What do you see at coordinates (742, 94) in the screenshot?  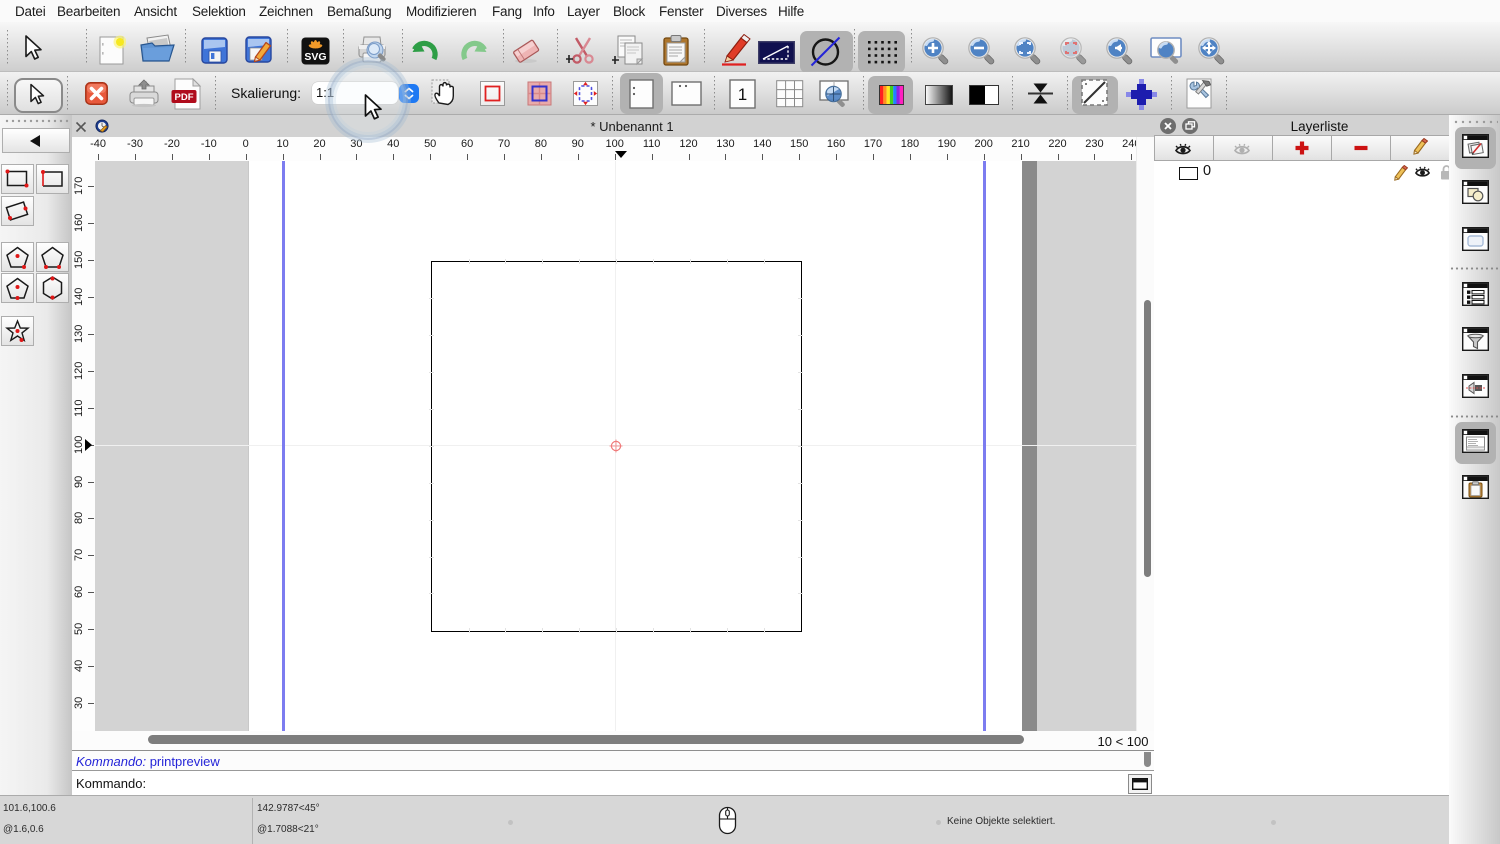 I see `svg-text: 1` at bounding box center [742, 94].